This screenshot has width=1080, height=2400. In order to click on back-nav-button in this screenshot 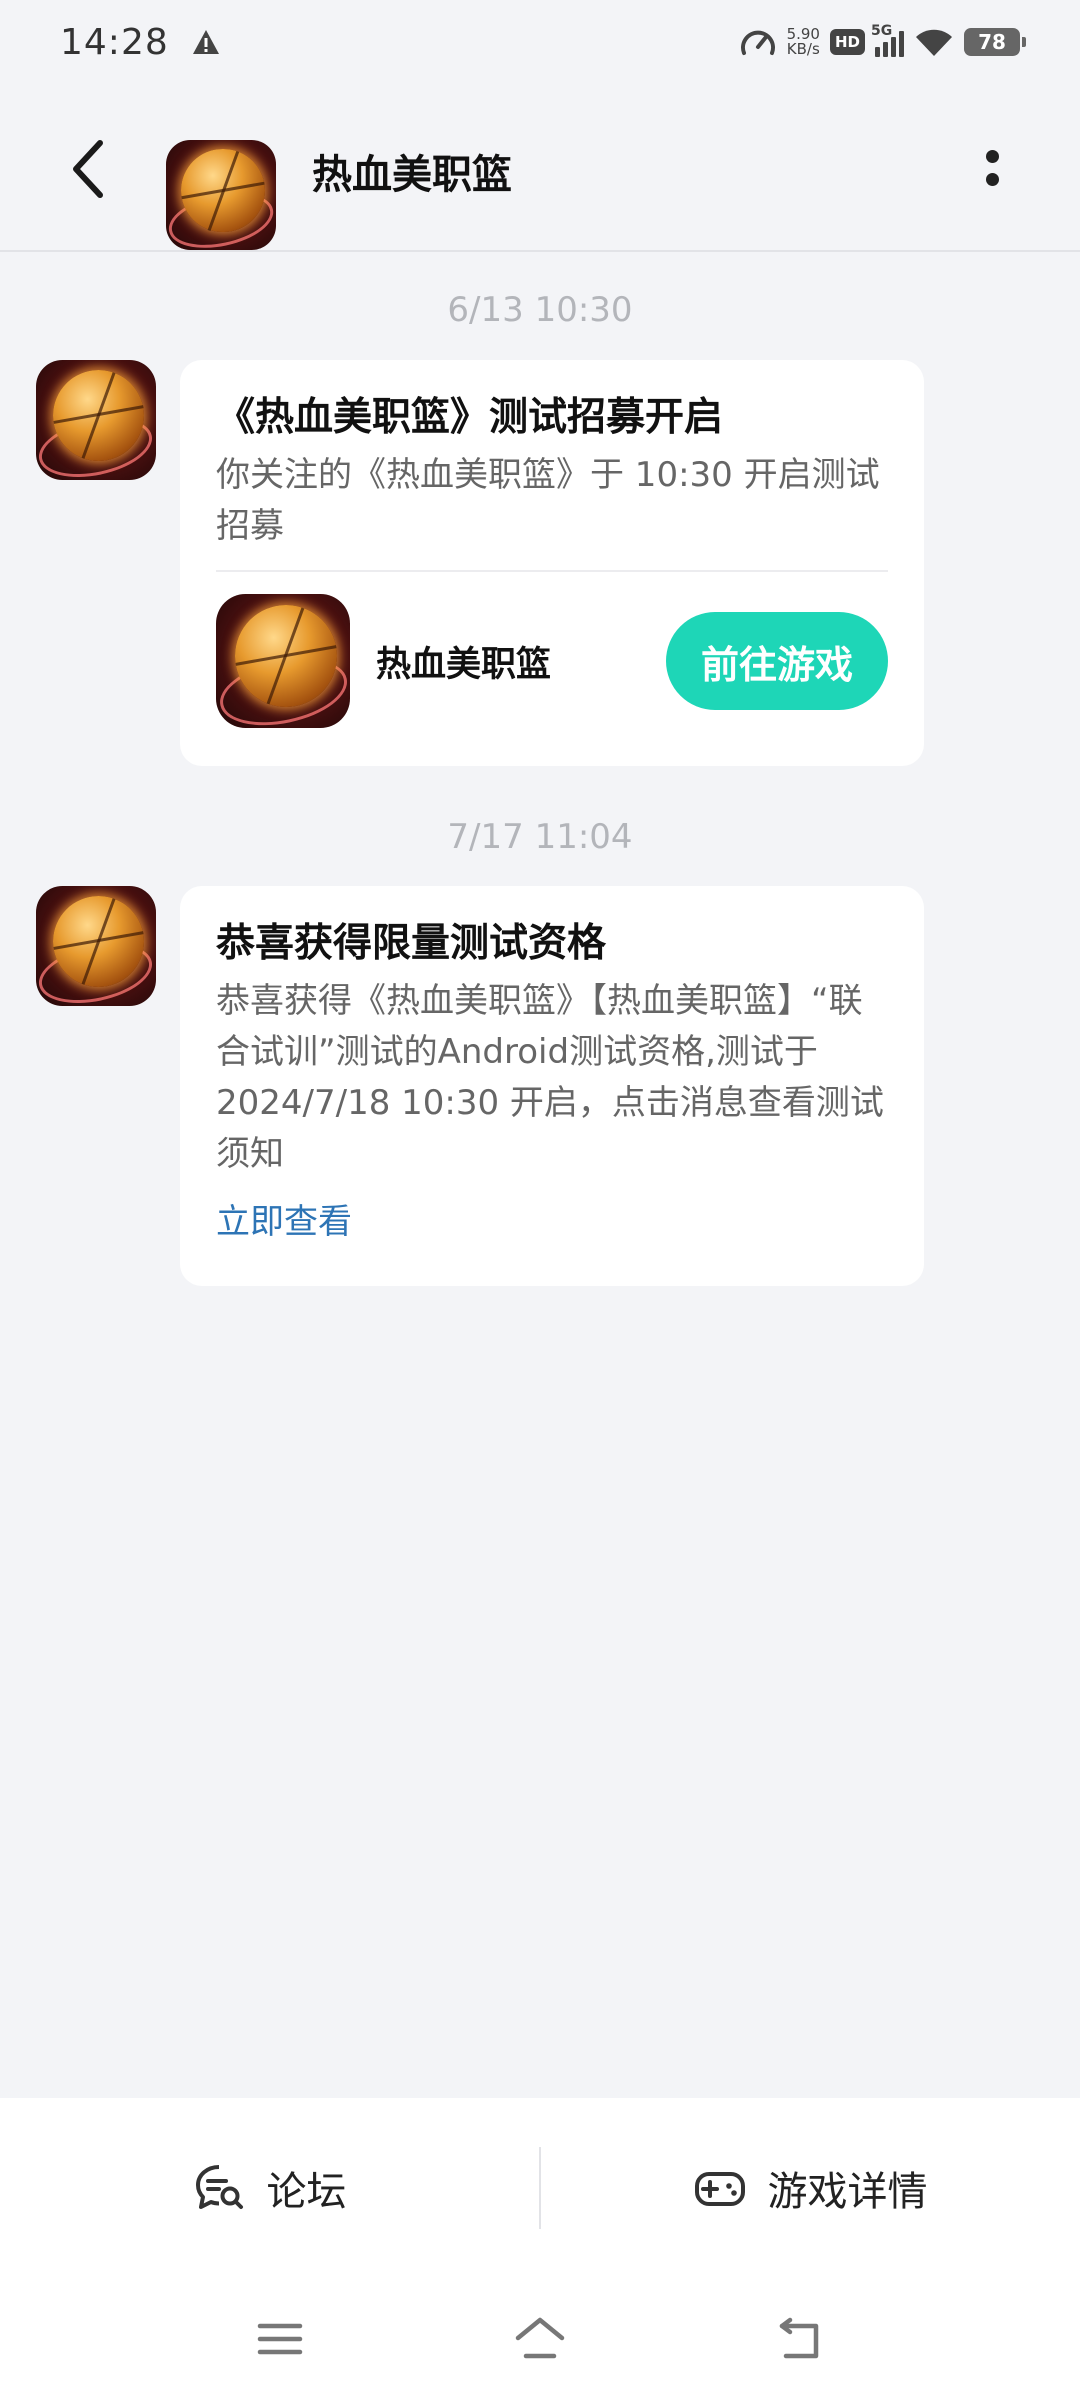, I will do `click(800, 2339)`.